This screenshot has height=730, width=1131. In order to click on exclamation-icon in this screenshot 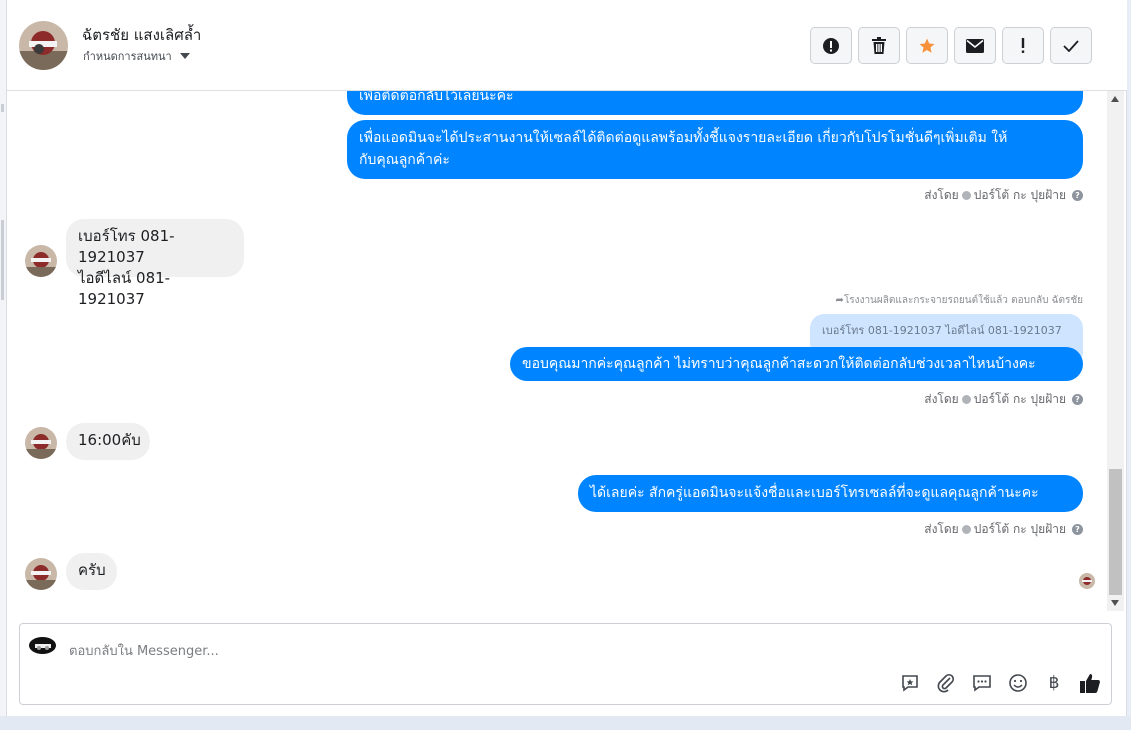, I will do `click(1023, 45)`.